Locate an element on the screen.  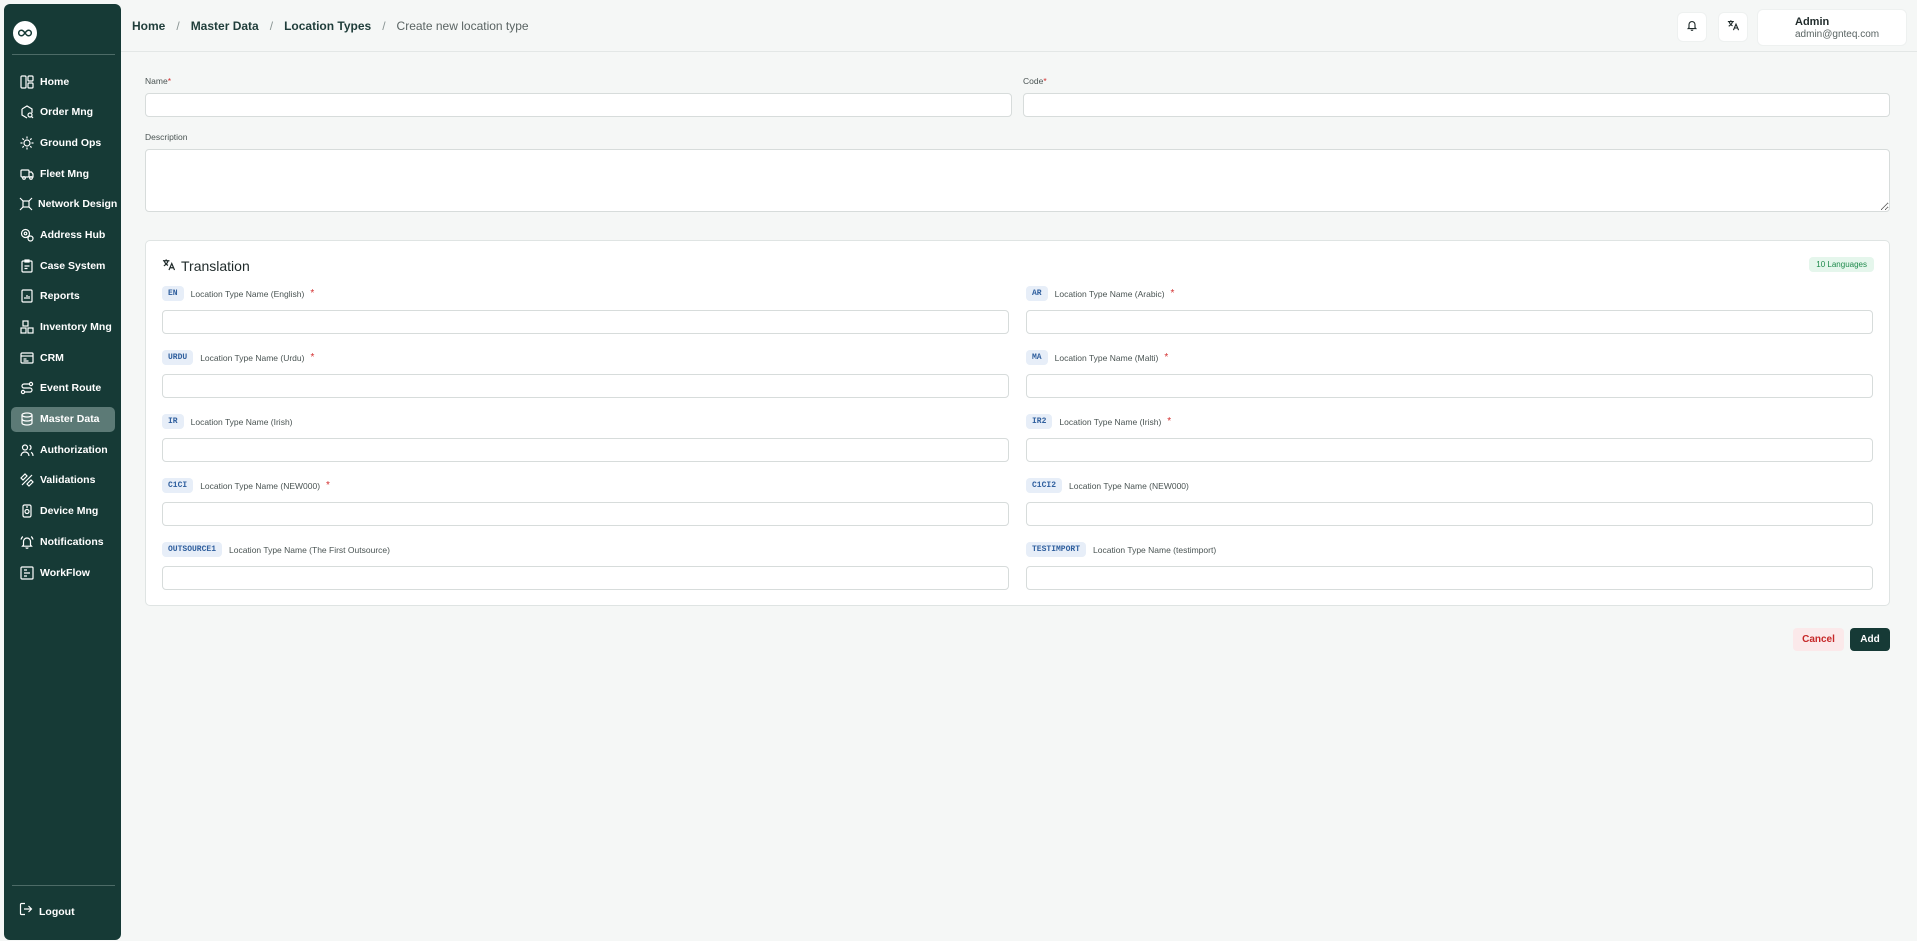
language-code-badge: TESTIMPORT is located at coordinates (1056, 549).